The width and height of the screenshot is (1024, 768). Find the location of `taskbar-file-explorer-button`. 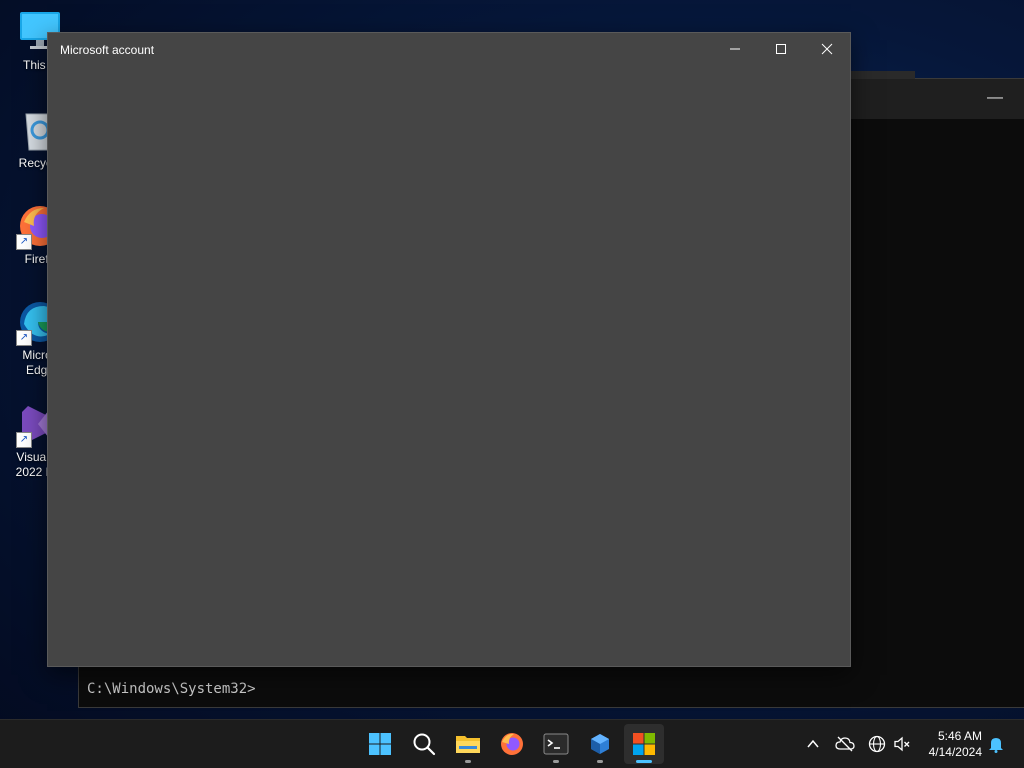

taskbar-file-explorer-button is located at coordinates (468, 744).